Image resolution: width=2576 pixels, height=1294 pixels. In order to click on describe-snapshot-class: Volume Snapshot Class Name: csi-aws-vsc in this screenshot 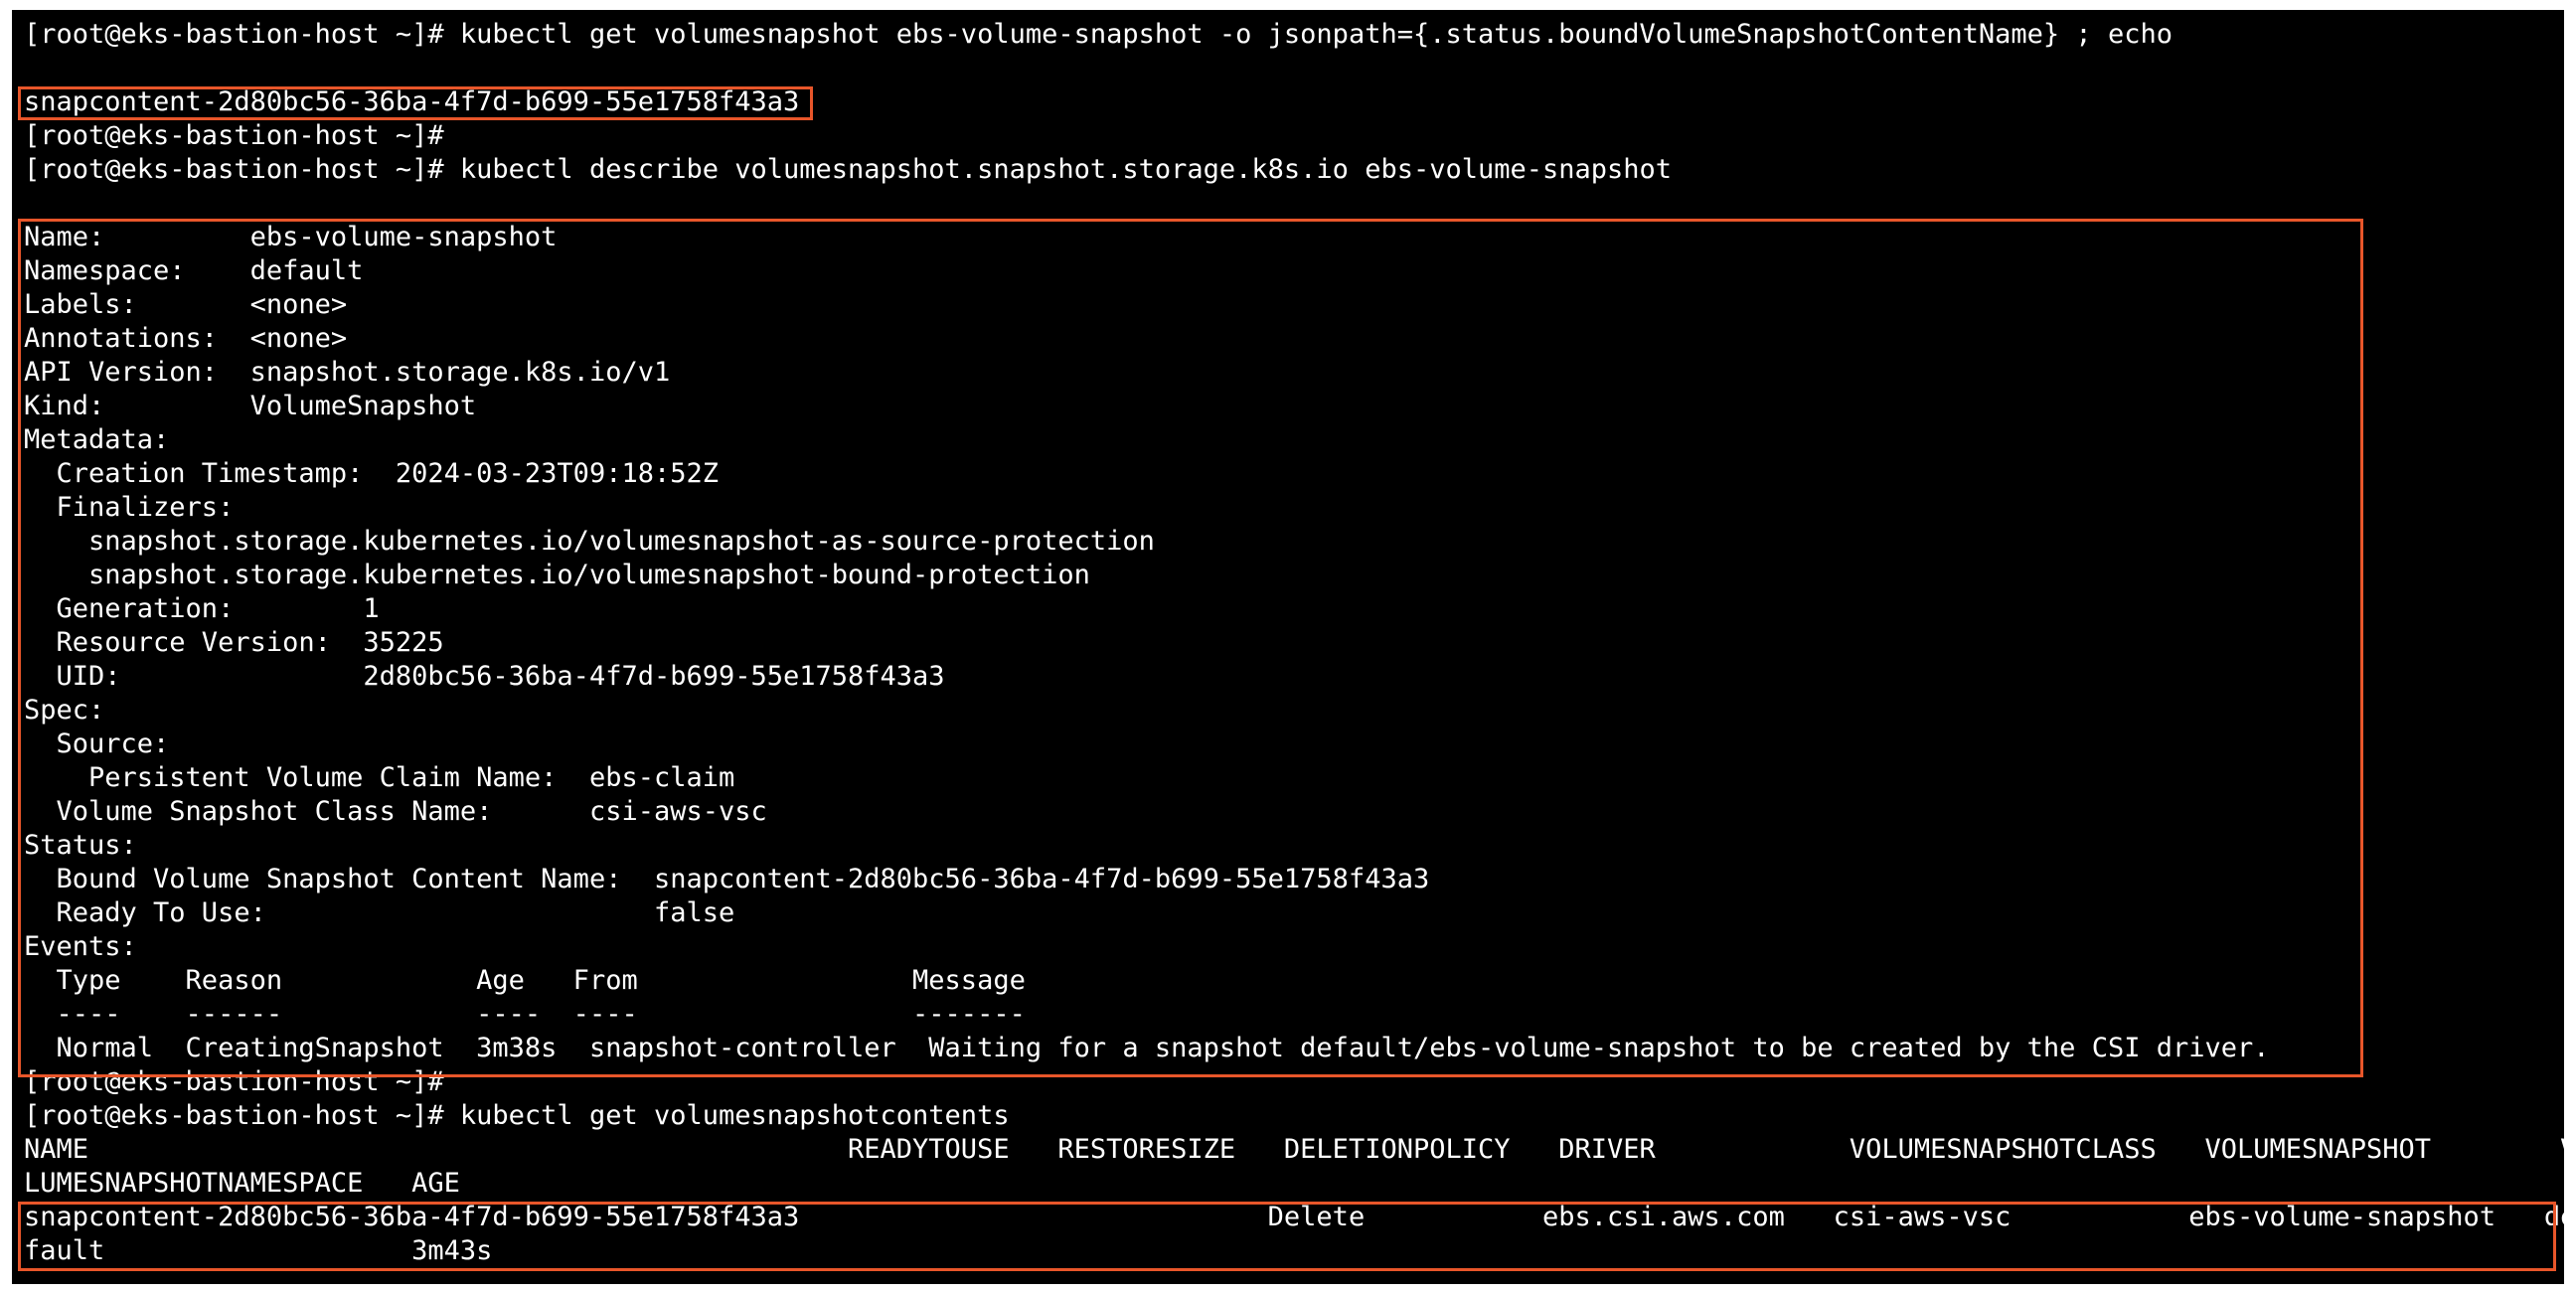, I will do `click(395, 812)`.